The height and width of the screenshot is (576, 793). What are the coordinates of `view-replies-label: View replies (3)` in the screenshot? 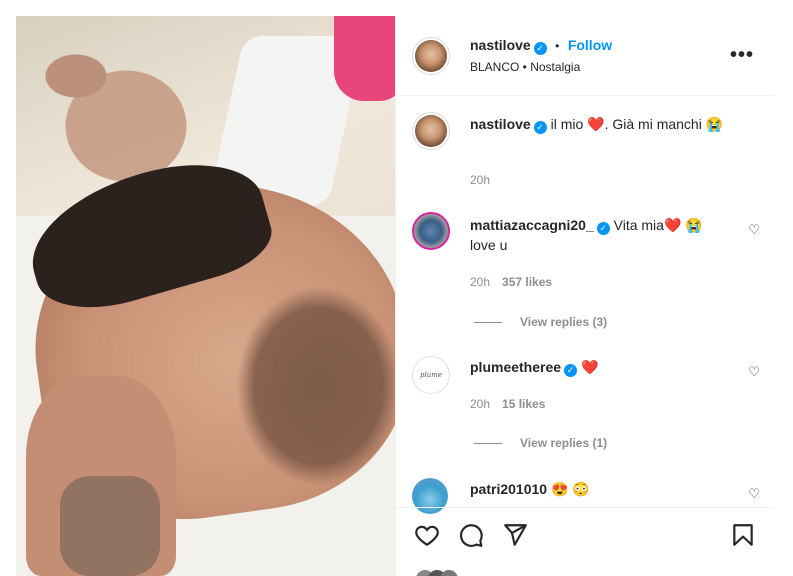 It's located at (564, 322).